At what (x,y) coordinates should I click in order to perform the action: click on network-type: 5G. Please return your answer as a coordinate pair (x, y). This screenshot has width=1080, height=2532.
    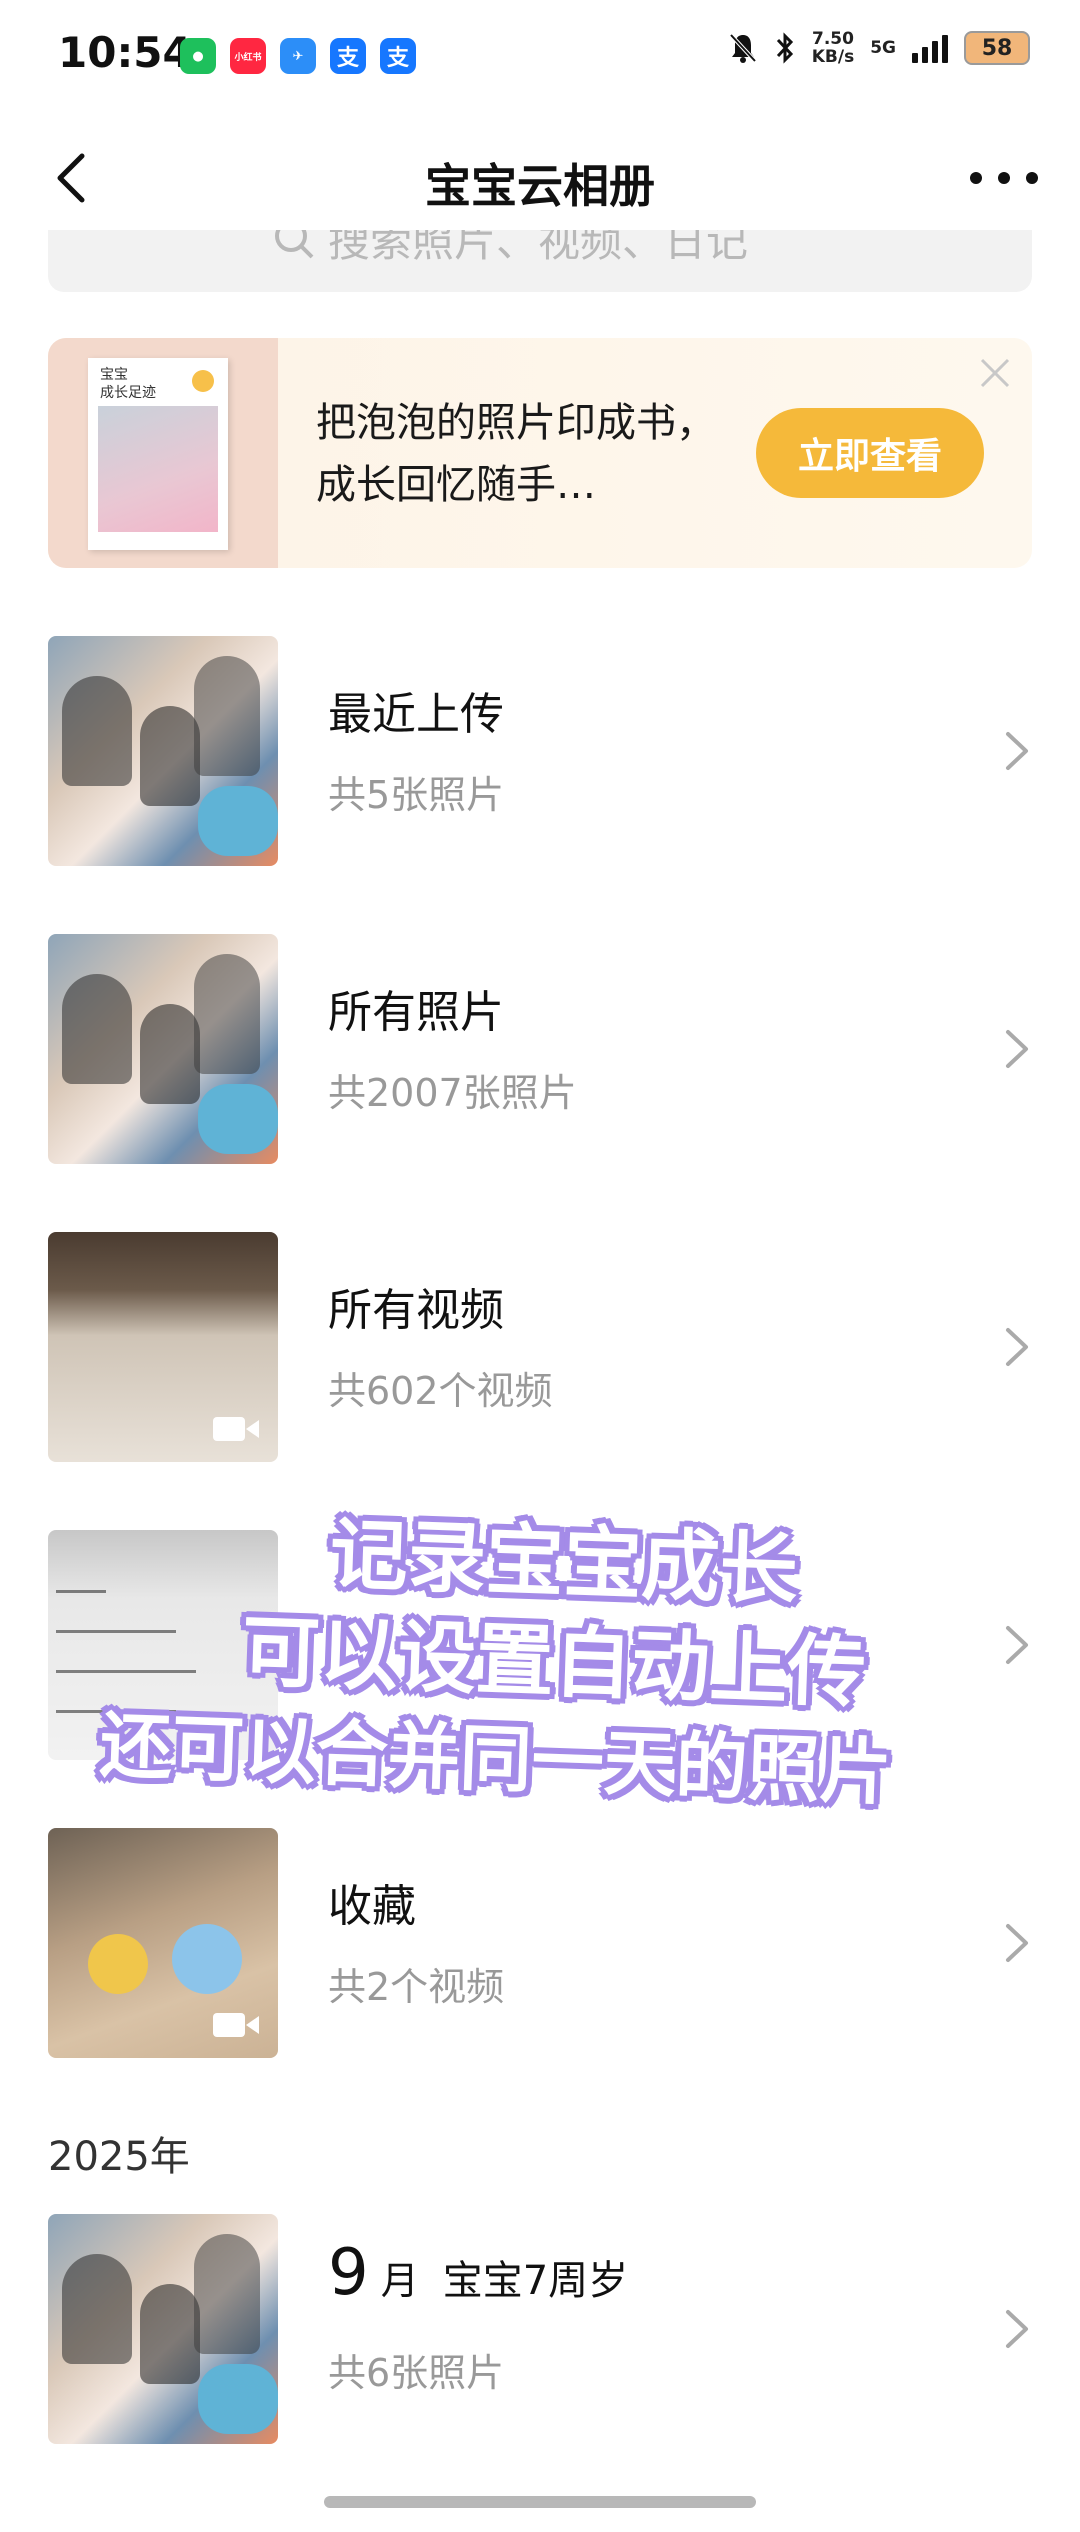
    Looking at the image, I should click on (883, 48).